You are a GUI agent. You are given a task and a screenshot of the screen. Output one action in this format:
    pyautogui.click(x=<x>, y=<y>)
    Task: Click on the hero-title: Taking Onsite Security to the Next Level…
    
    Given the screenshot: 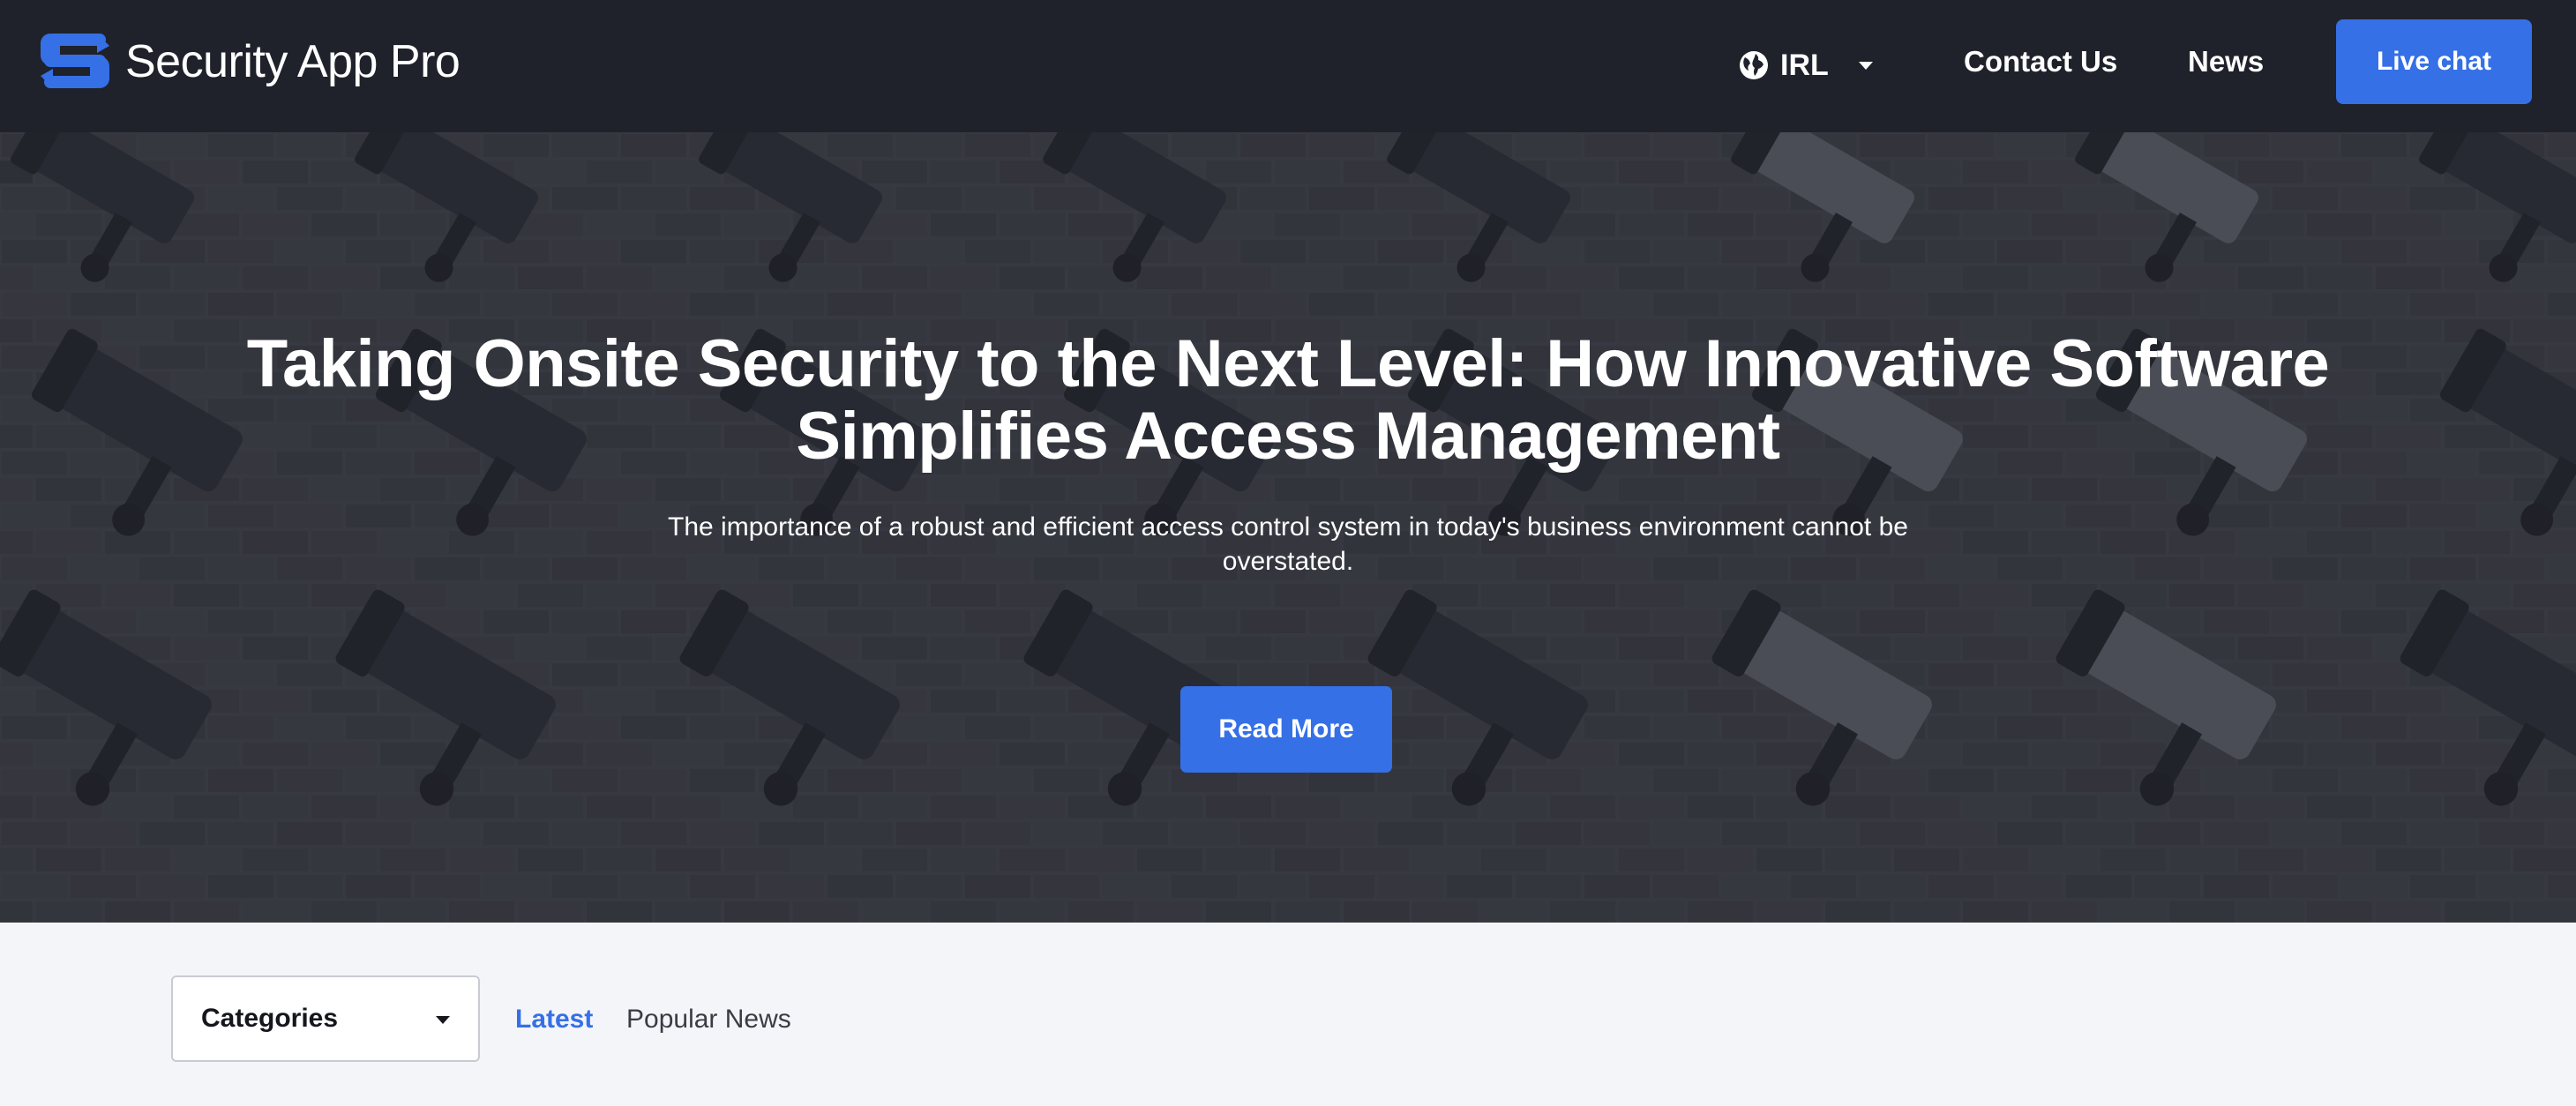 What is the action you would take?
    pyautogui.click(x=1288, y=400)
    